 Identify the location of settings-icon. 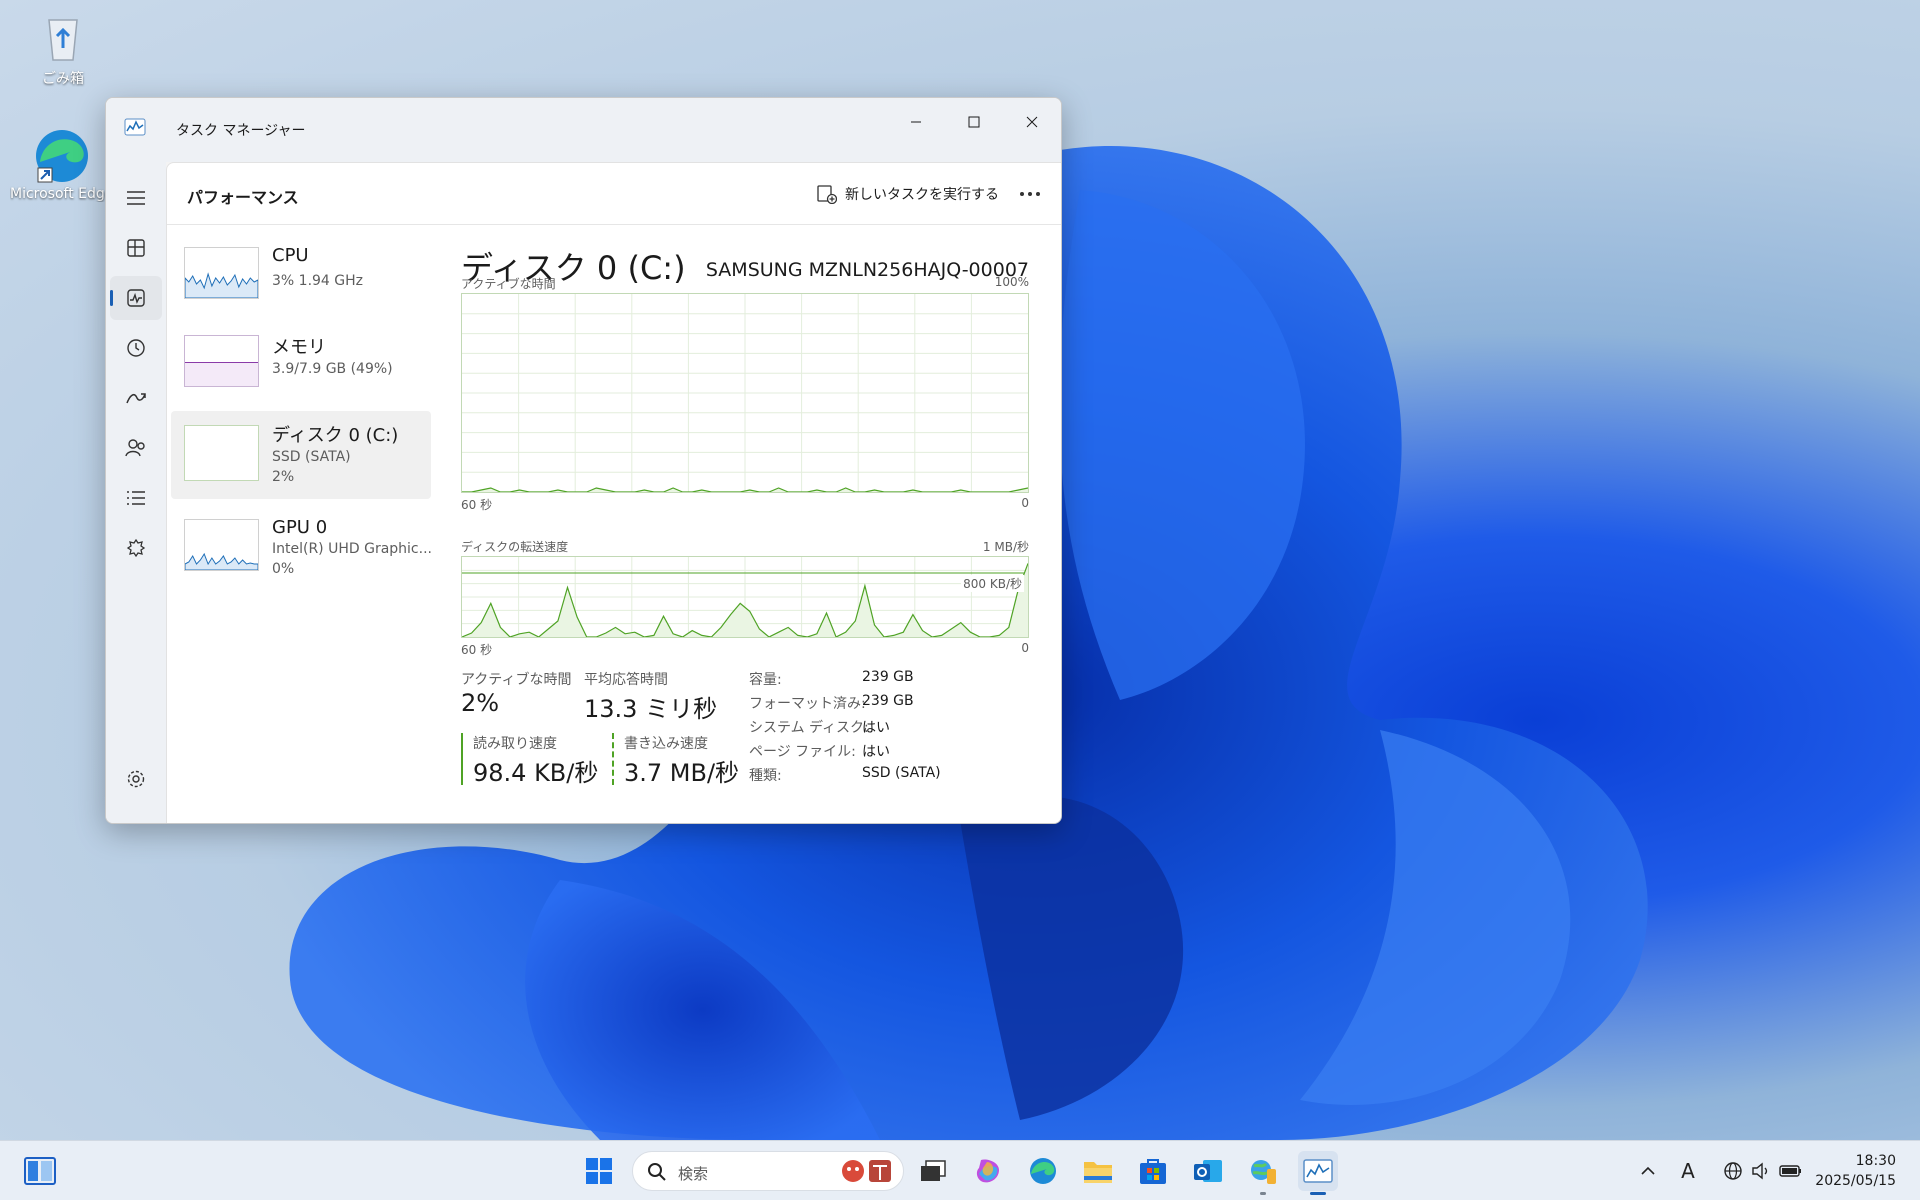
(136, 779).